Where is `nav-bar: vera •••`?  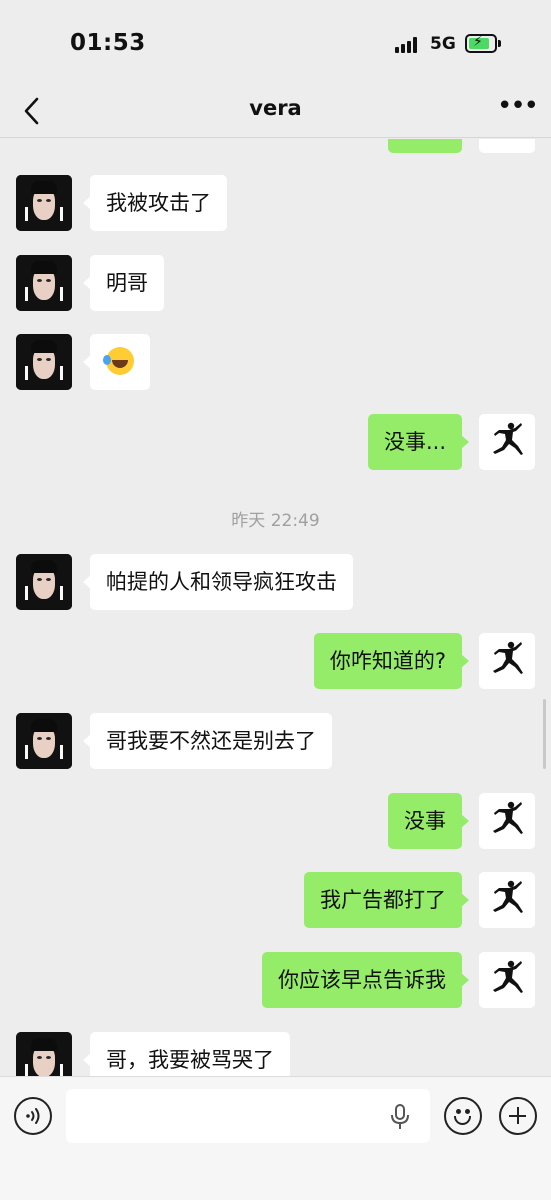 nav-bar: vera ••• is located at coordinates (275, 113).